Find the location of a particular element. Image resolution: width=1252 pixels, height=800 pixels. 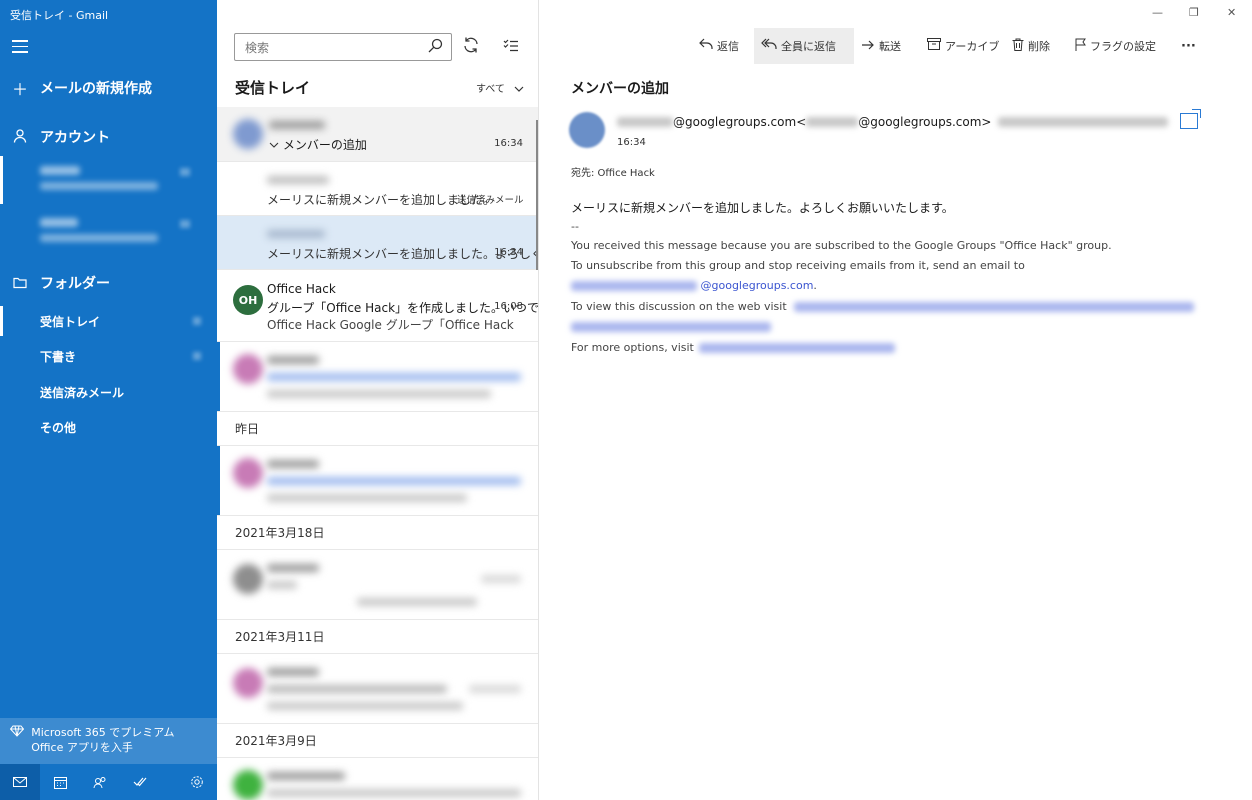

hamburger-menu-icon is located at coordinates (20, 47).